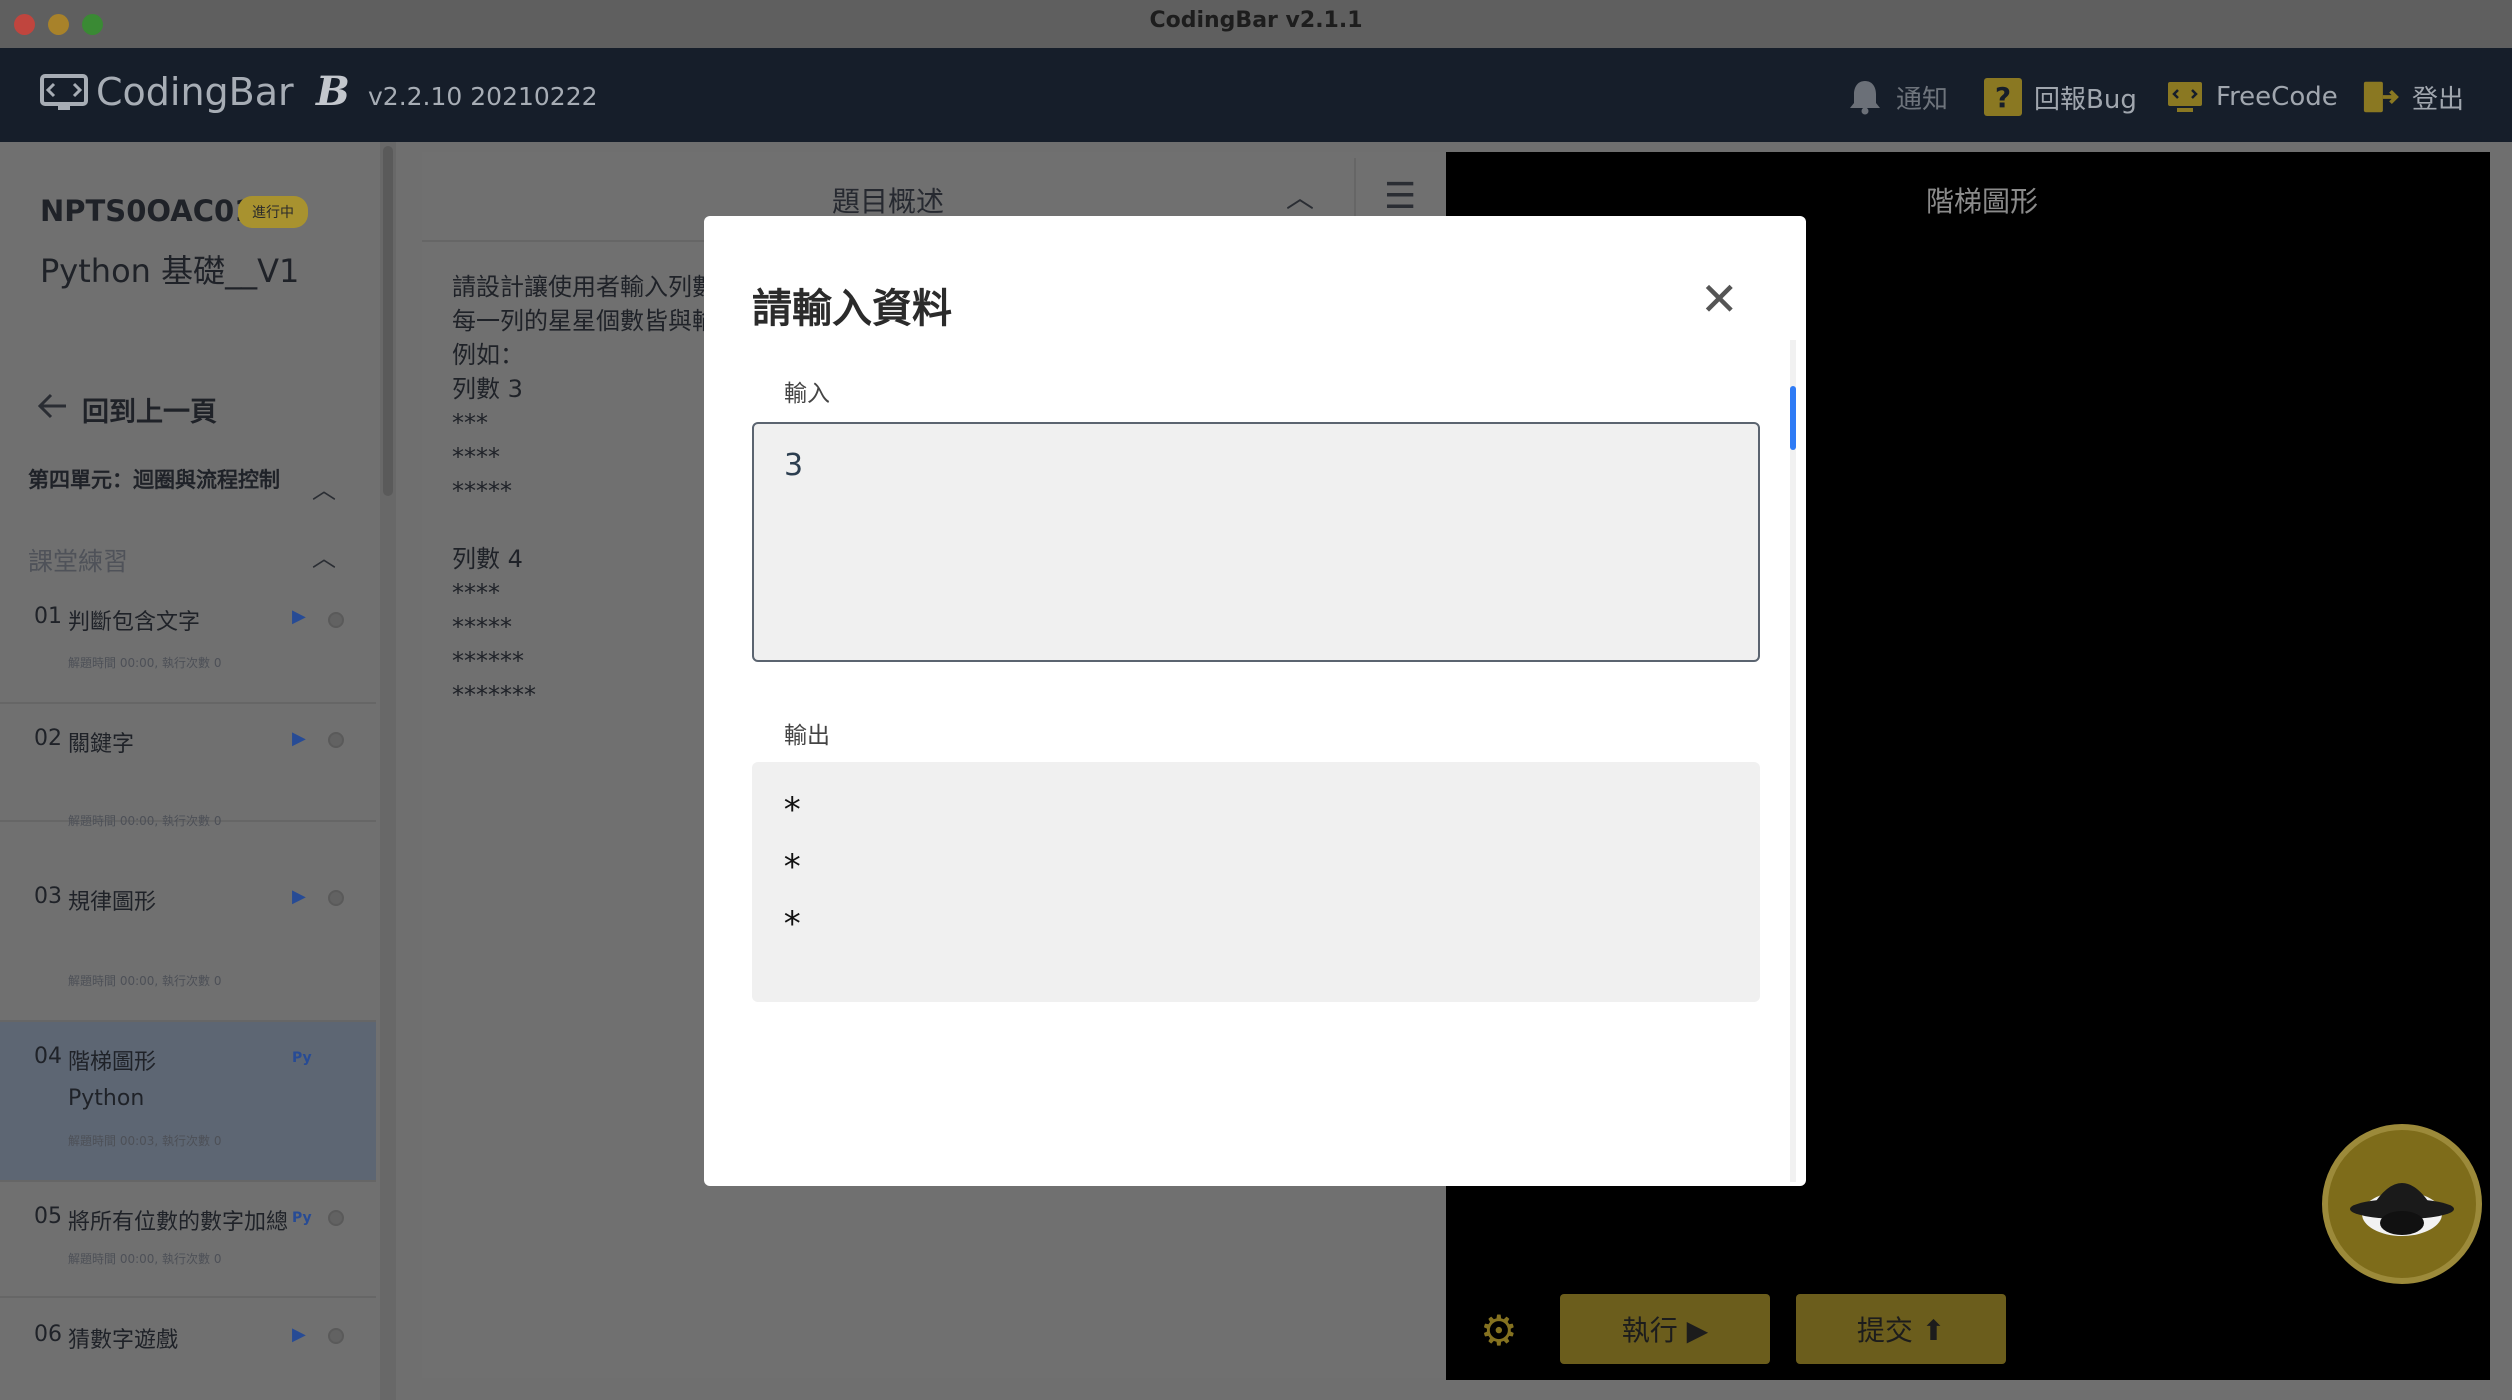 The width and height of the screenshot is (2512, 1400). I want to click on codingbar-logo-icon, so click(64, 92).